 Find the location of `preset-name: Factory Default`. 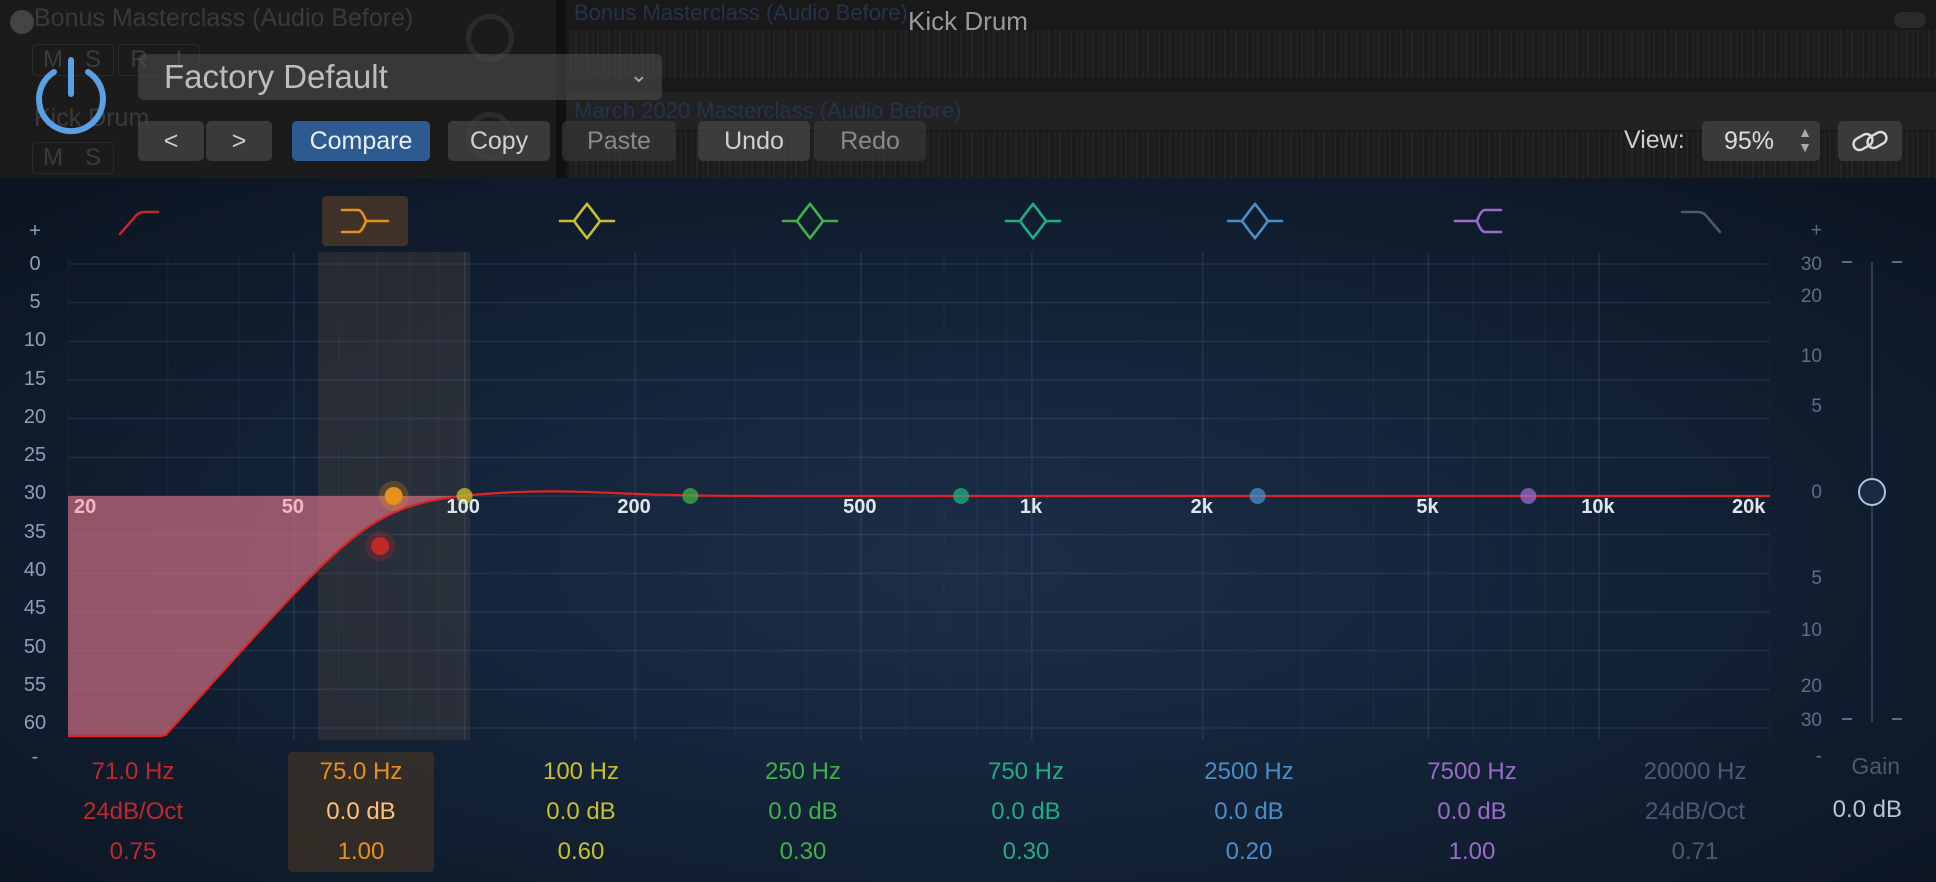

preset-name: Factory Default is located at coordinates (276, 76).